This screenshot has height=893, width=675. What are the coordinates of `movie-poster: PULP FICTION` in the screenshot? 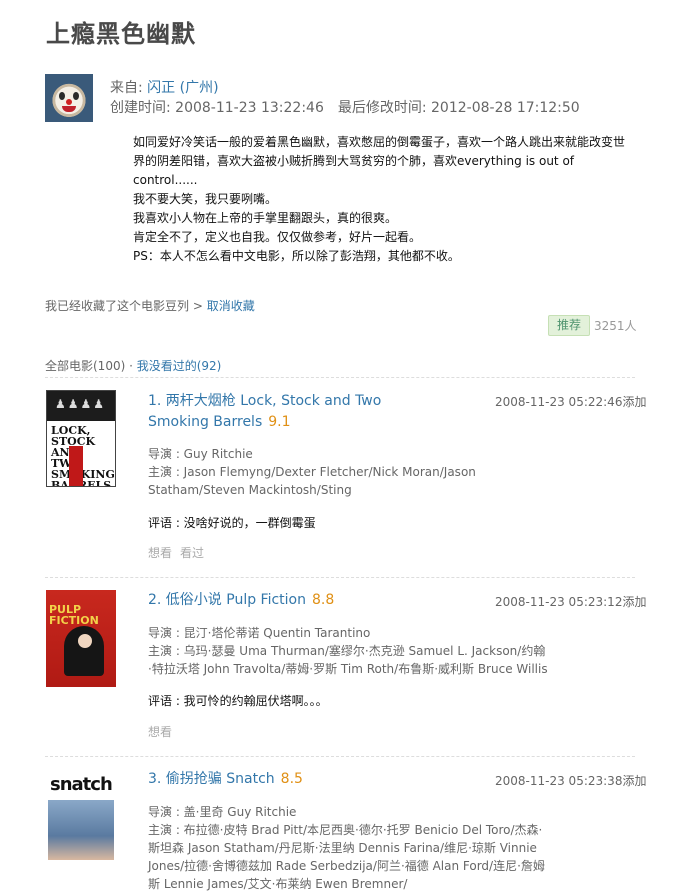 It's located at (81, 638).